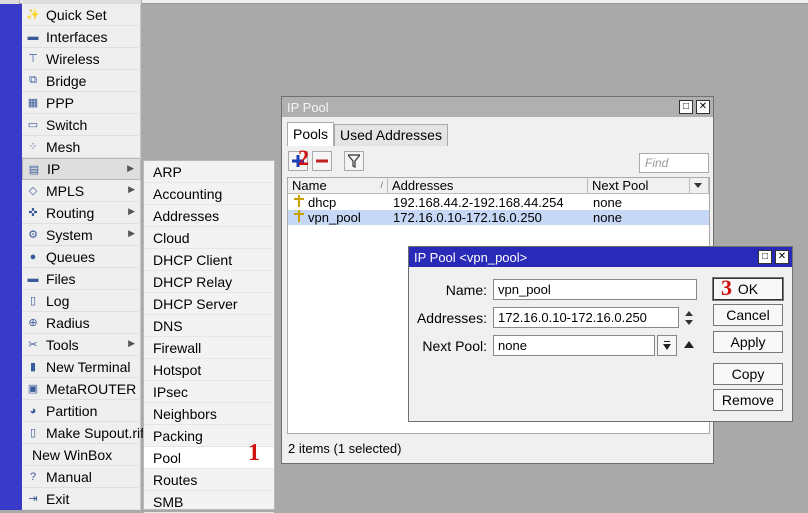 This screenshot has width=808, height=513. What do you see at coordinates (209, 260) in the screenshot?
I see `submenu-item-dhcp-client: DHCP Client` at bounding box center [209, 260].